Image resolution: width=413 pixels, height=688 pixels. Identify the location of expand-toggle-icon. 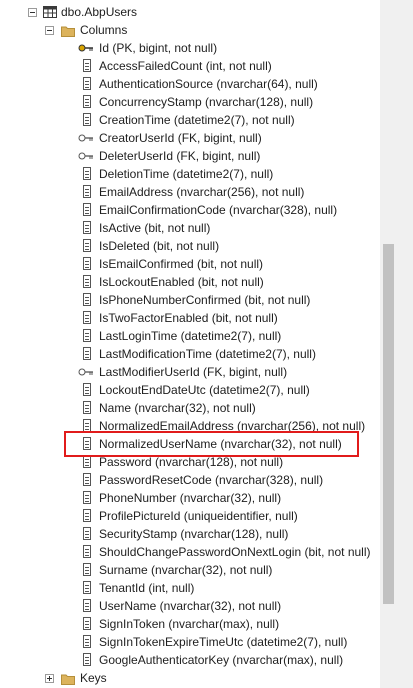
(49, 678).